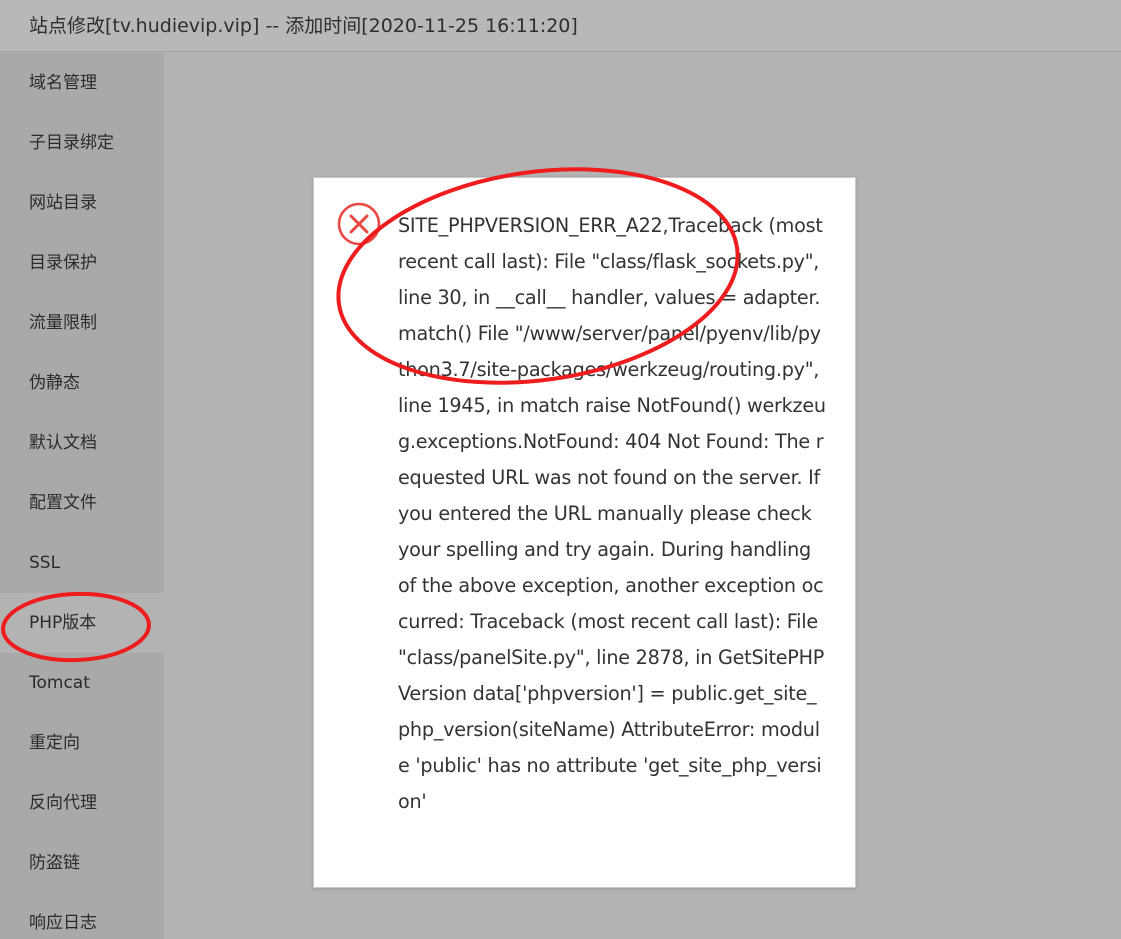 This screenshot has width=1121, height=939. Describe the element at coordinates (82, 683) in the screenshot. I see `sidebar-item-tomcat: Tomcat` at that location.